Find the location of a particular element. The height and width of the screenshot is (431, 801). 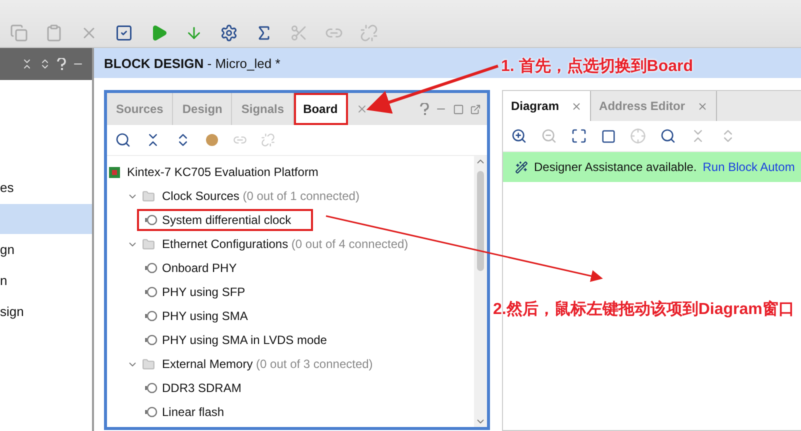

tree-row: PHY using SMA in LVDS mode is located at coordinates (243, 340).